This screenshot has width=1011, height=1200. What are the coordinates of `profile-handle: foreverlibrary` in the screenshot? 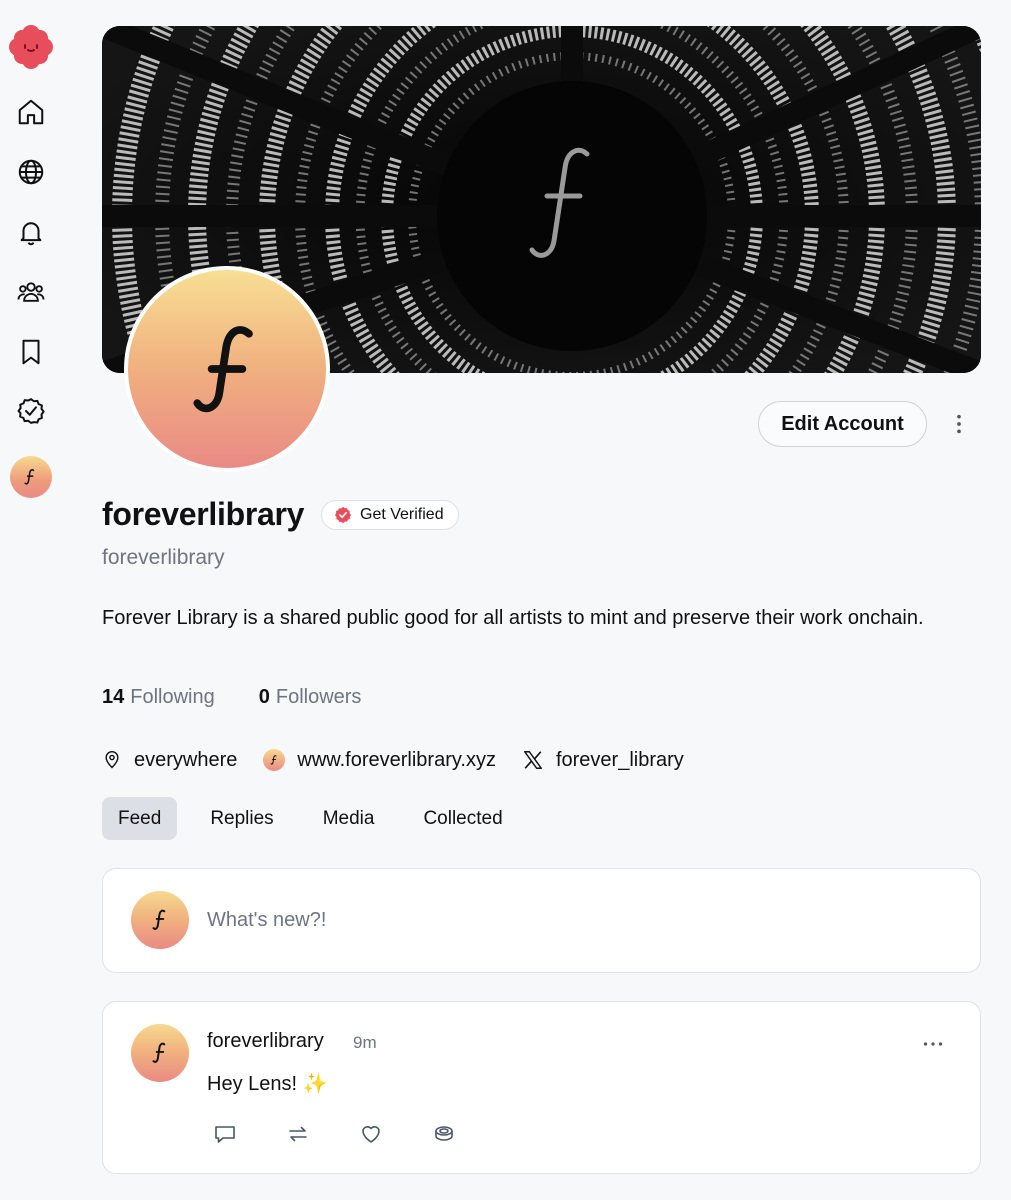 It's located at (163, 557).